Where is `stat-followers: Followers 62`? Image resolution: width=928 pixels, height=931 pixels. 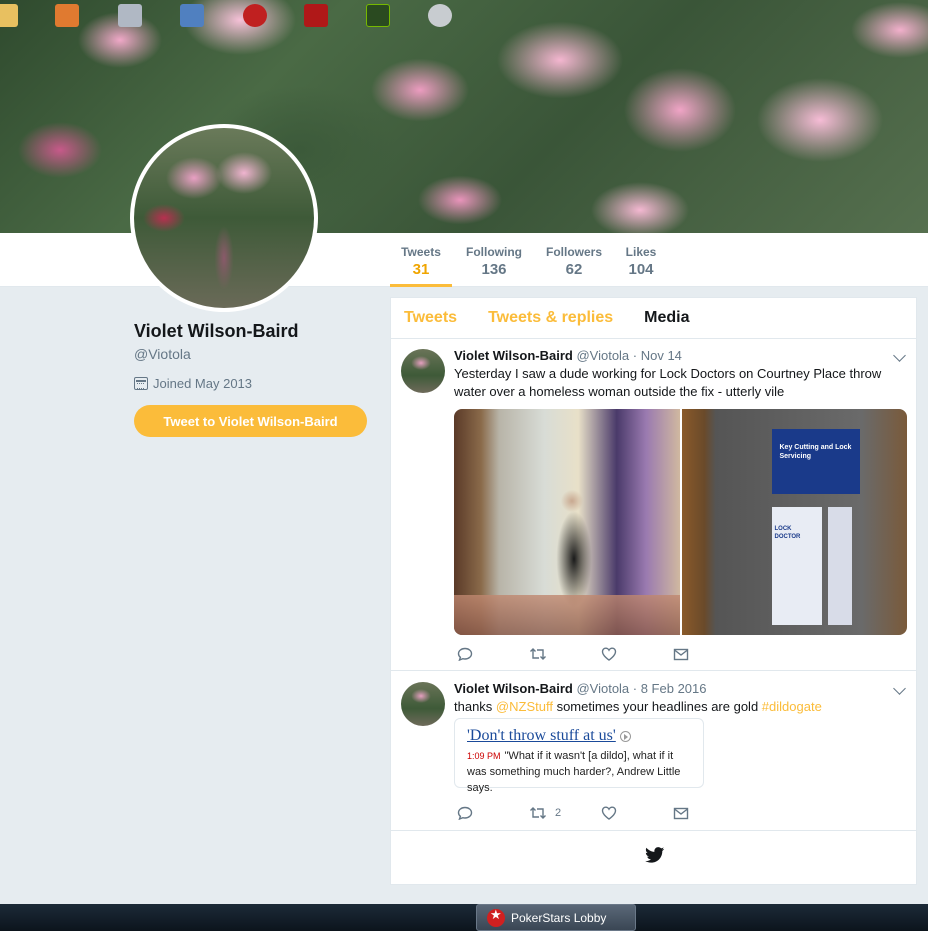
stat-followers: Followers 62 is located at coordinates (574, 260).